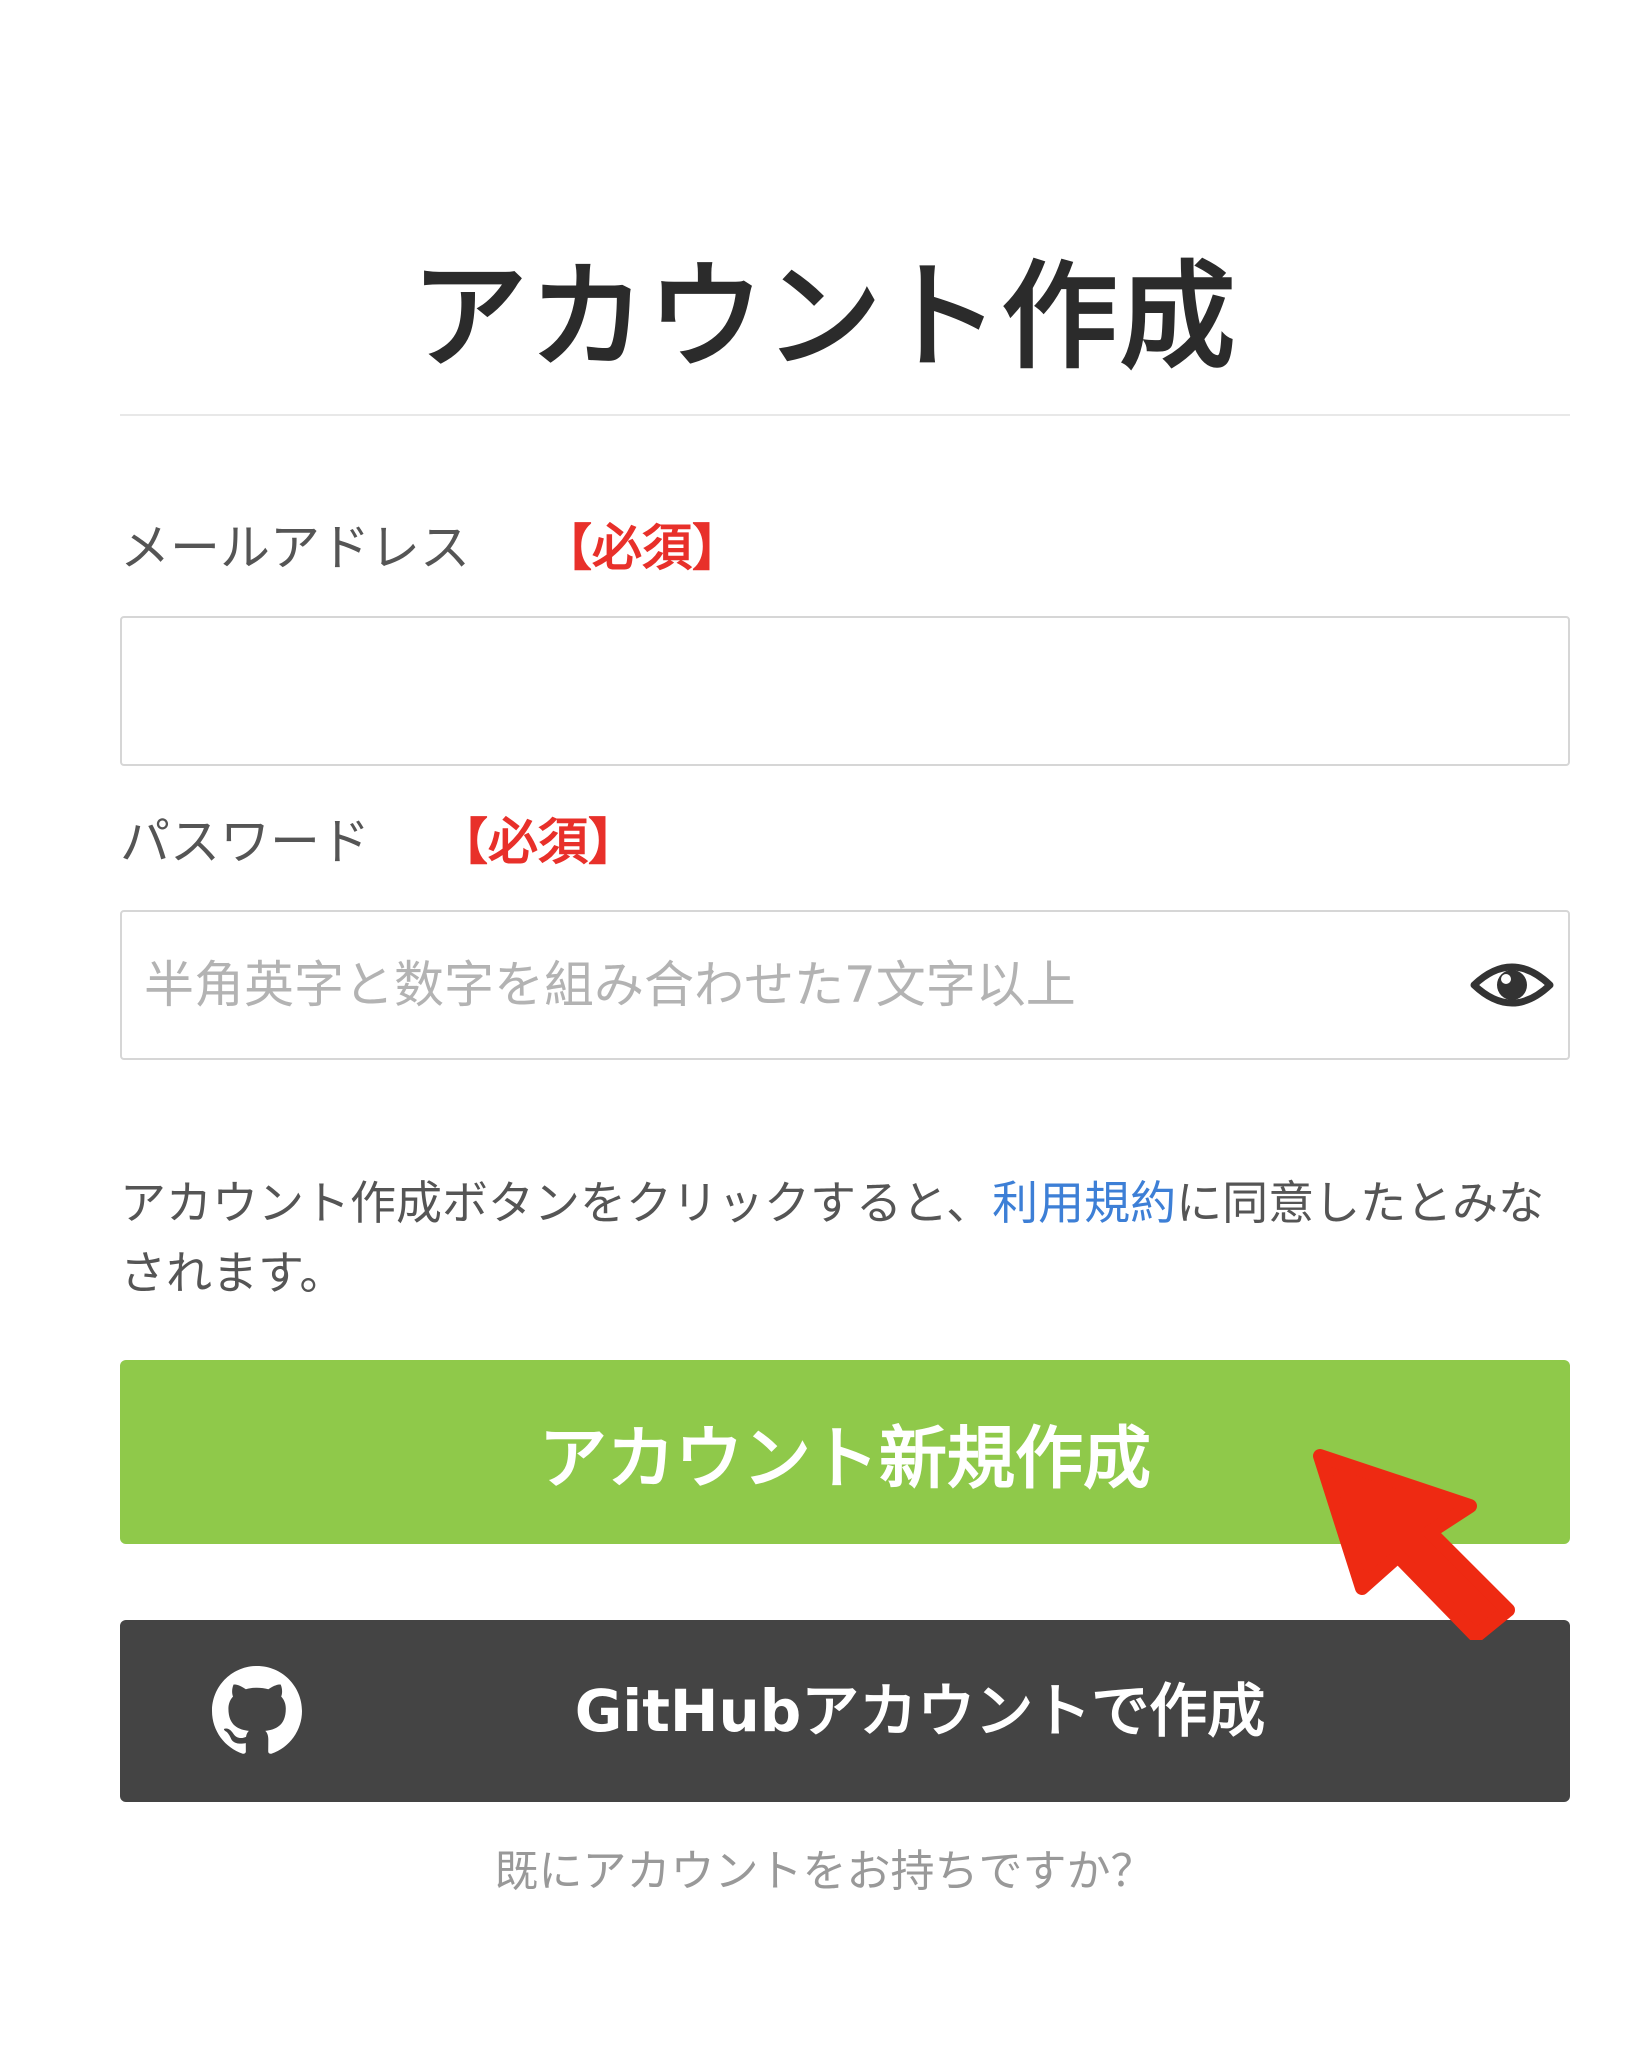  I want to click on email-required-badge: 【必須】, so click(642, 548).